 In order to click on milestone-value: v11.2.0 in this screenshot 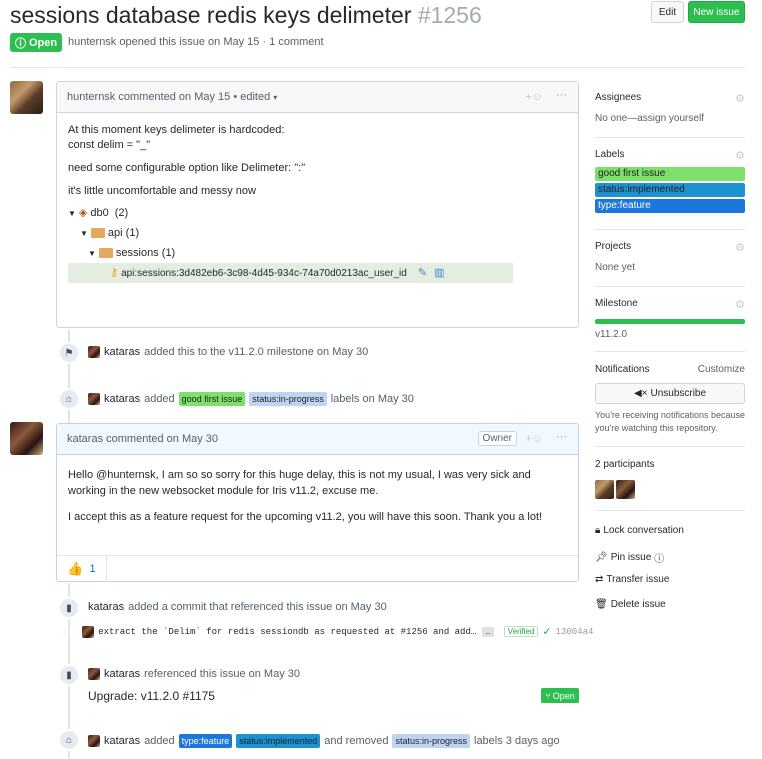, I will do `click(670, 334)`.